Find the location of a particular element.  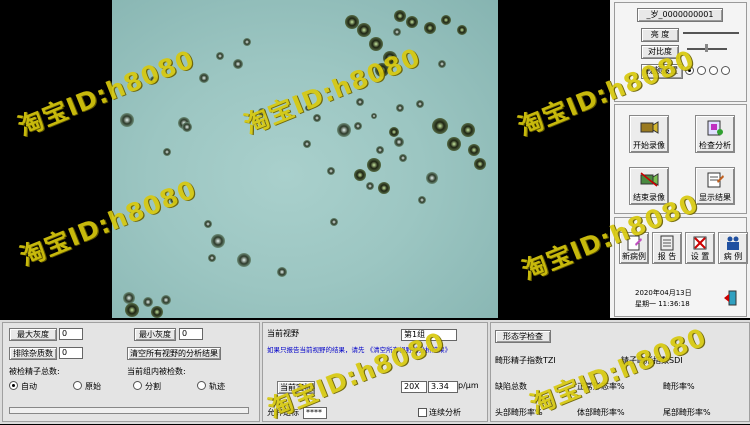

exit-icon is located at coordinates (730, 298).